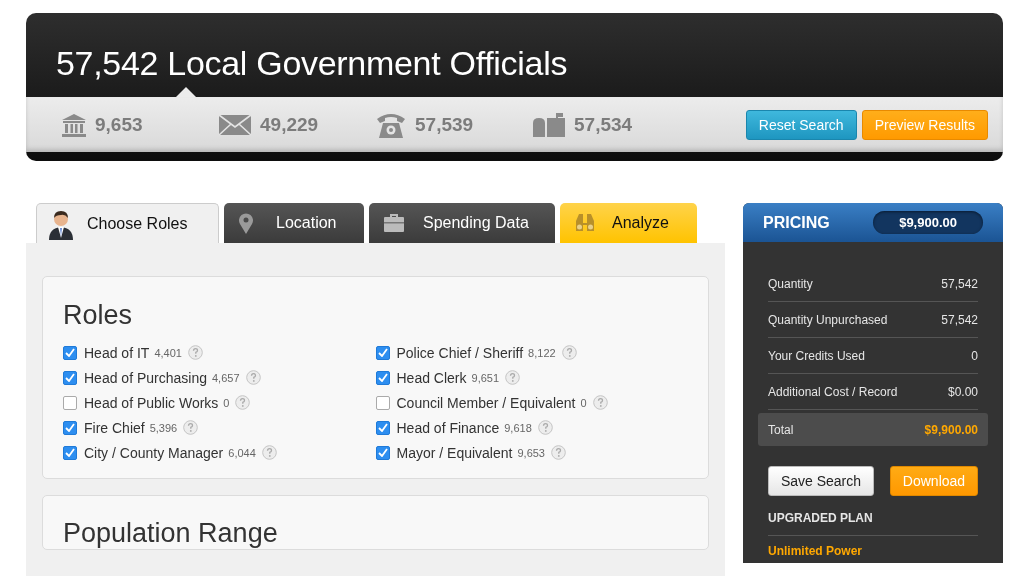 This screenshot has height=586, width=1036. I want to click on role-count: 6,044, so click(242, 452).